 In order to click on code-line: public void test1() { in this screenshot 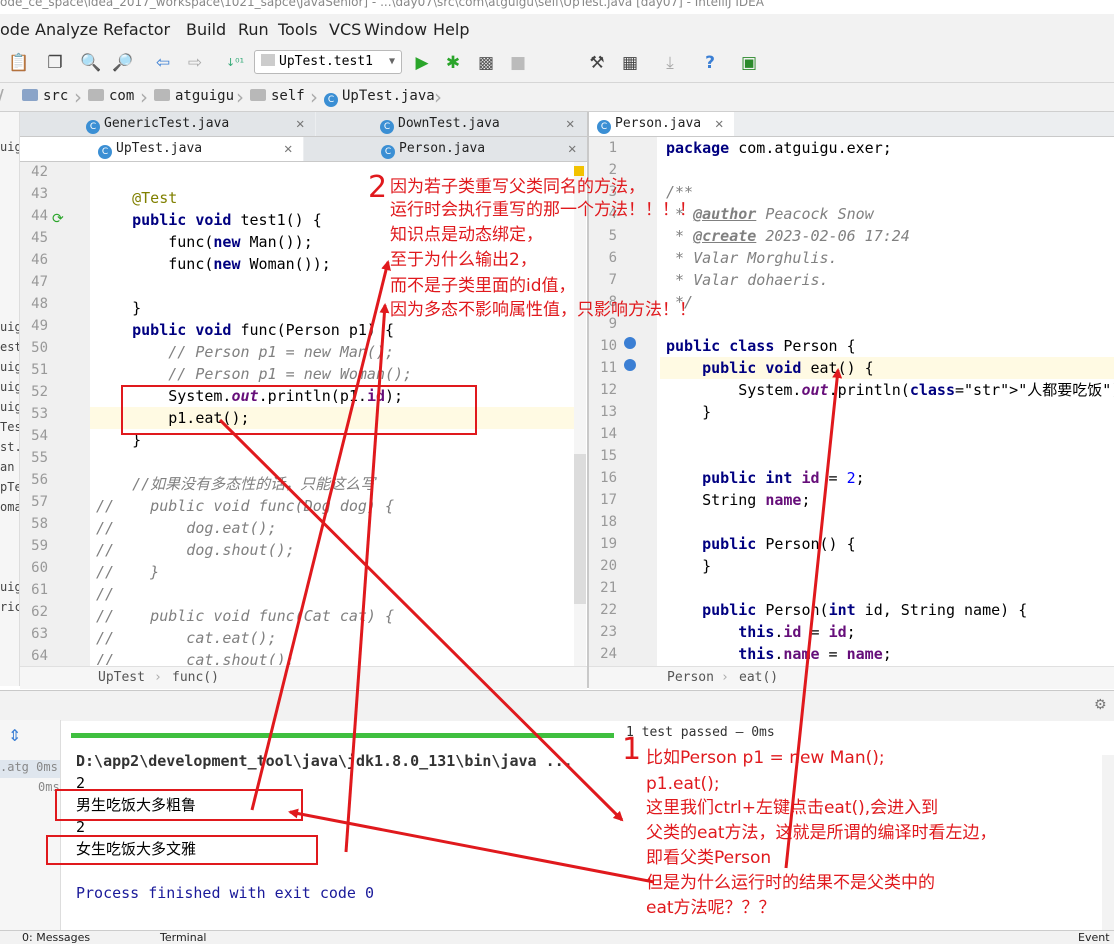, I will do `click(209, 220)`.